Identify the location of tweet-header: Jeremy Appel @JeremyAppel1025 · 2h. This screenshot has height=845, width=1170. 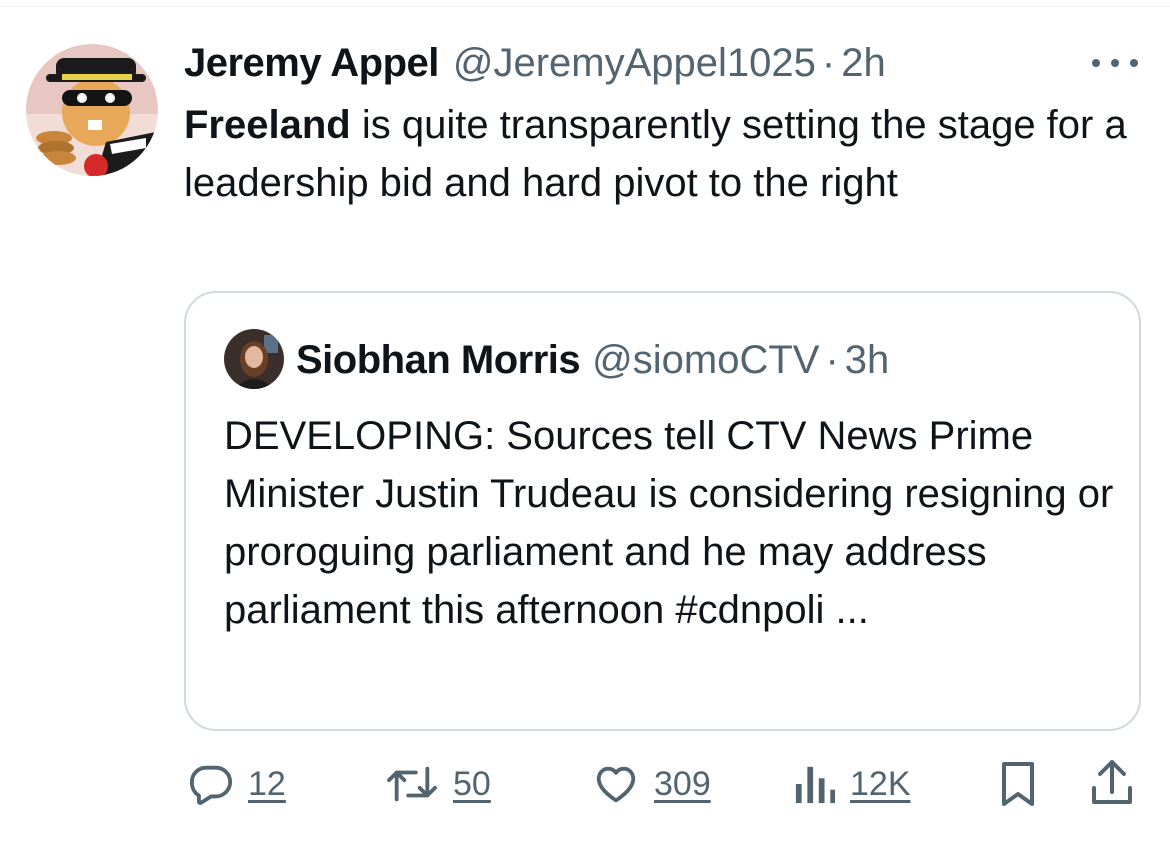
(535, 63).